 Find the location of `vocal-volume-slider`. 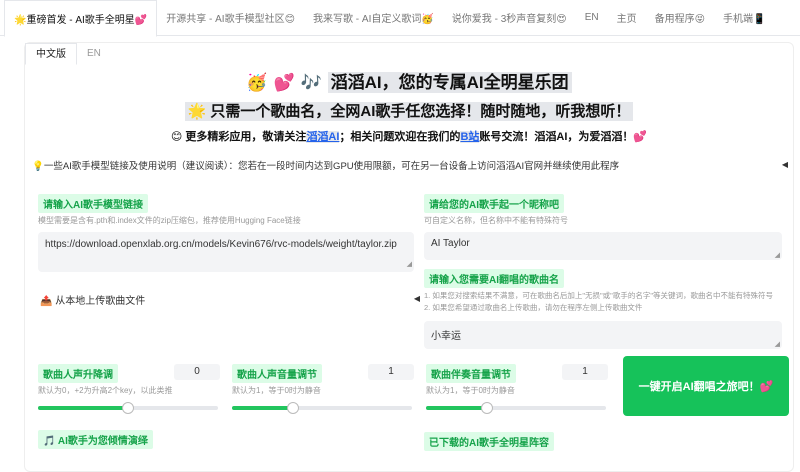

vocal-volume-slider is located at coordinates (322, 408).